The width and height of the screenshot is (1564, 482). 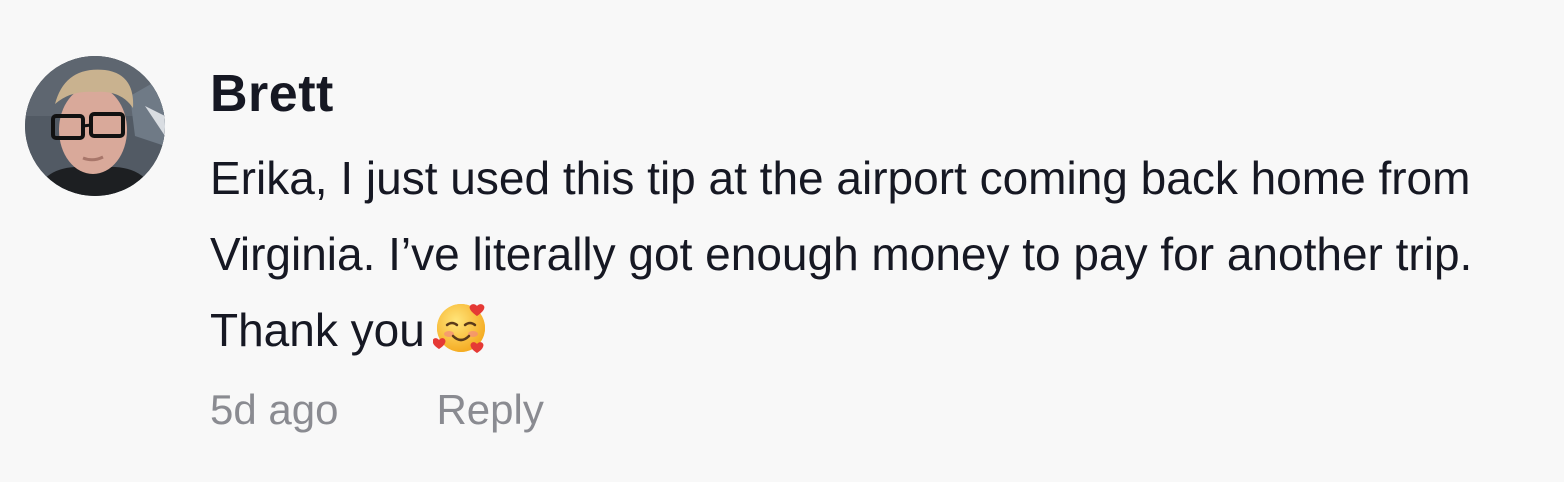 I want to click on comment-timestamp: 5d ago, so click(x=274, y=409).